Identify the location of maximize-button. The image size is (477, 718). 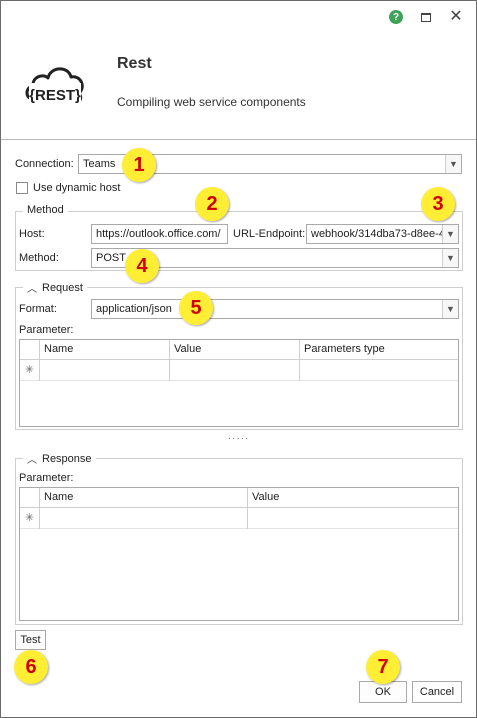
(426, 17).